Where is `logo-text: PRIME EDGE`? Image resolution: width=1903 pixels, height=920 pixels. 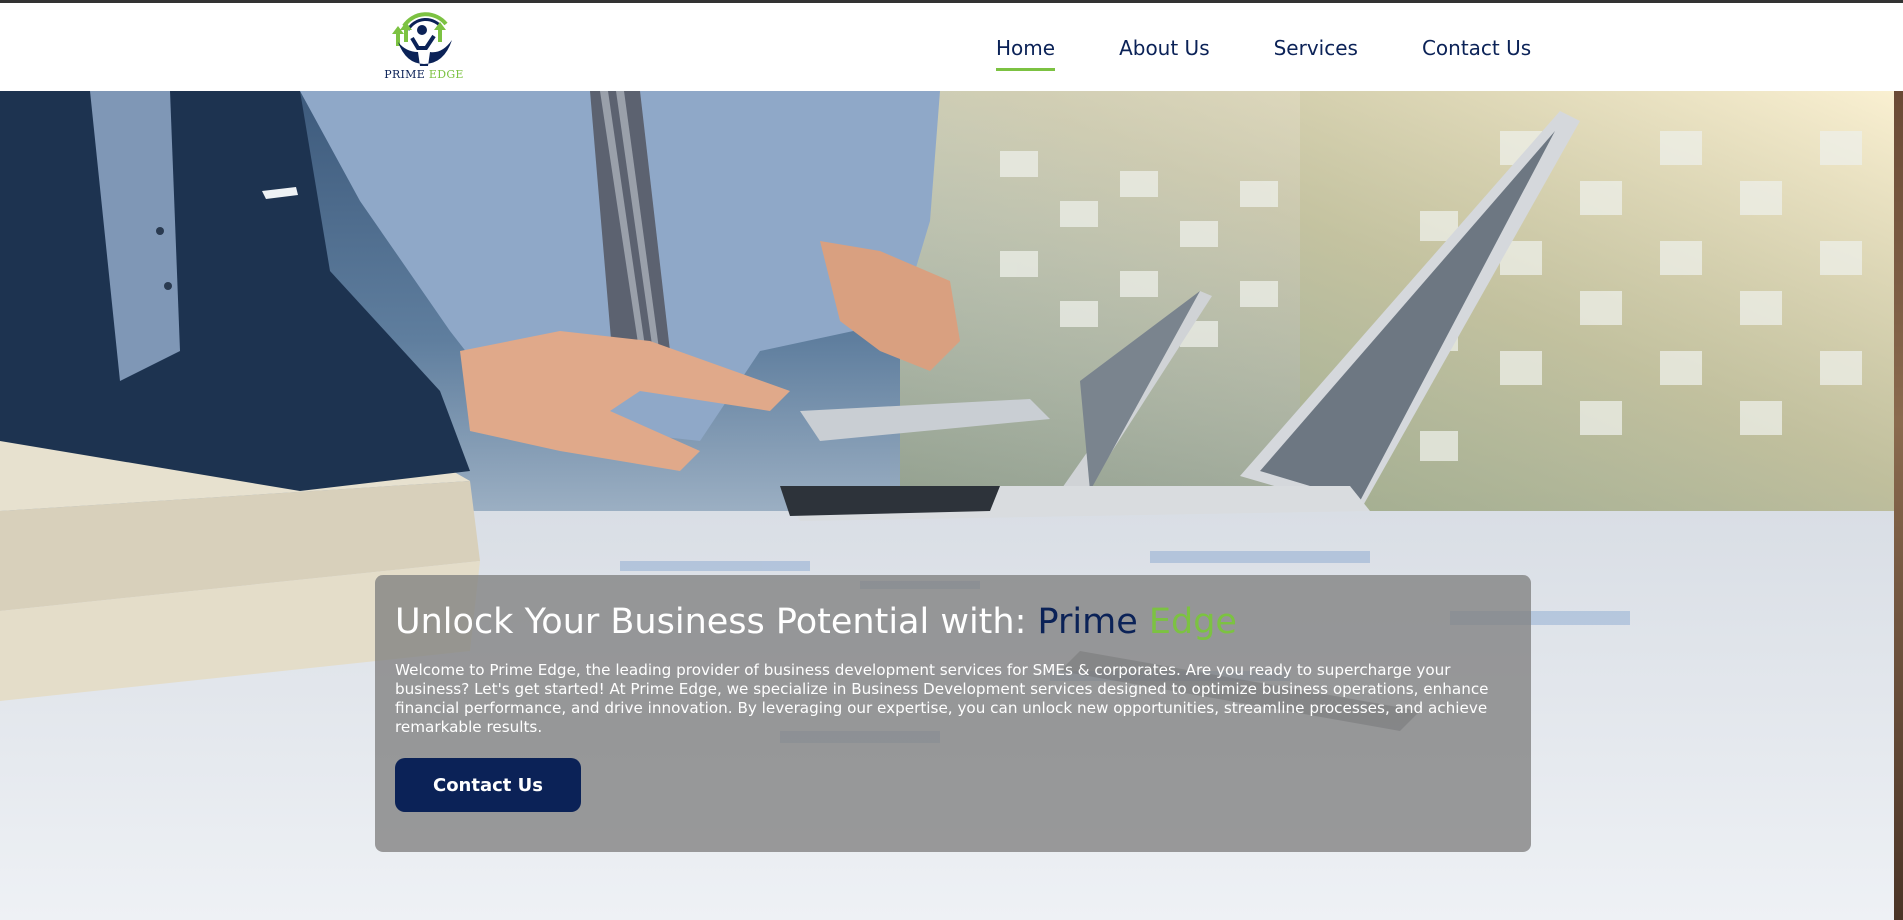 logo-text: PRIME EDGE is located at coordinates (424, 74).